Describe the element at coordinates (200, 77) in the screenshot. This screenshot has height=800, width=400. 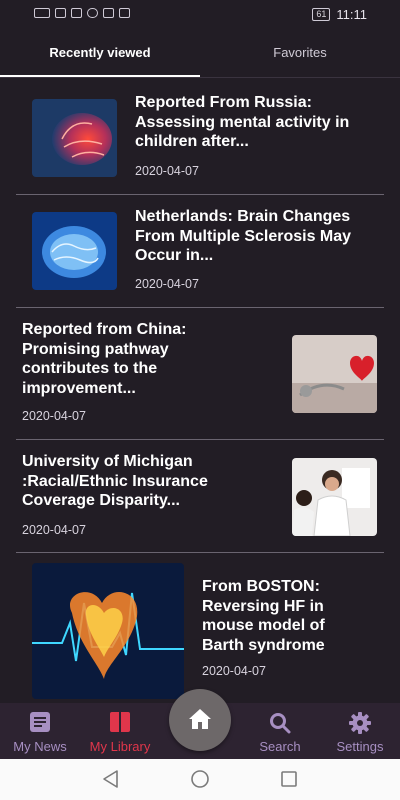
I see `tab-divider` at that location.